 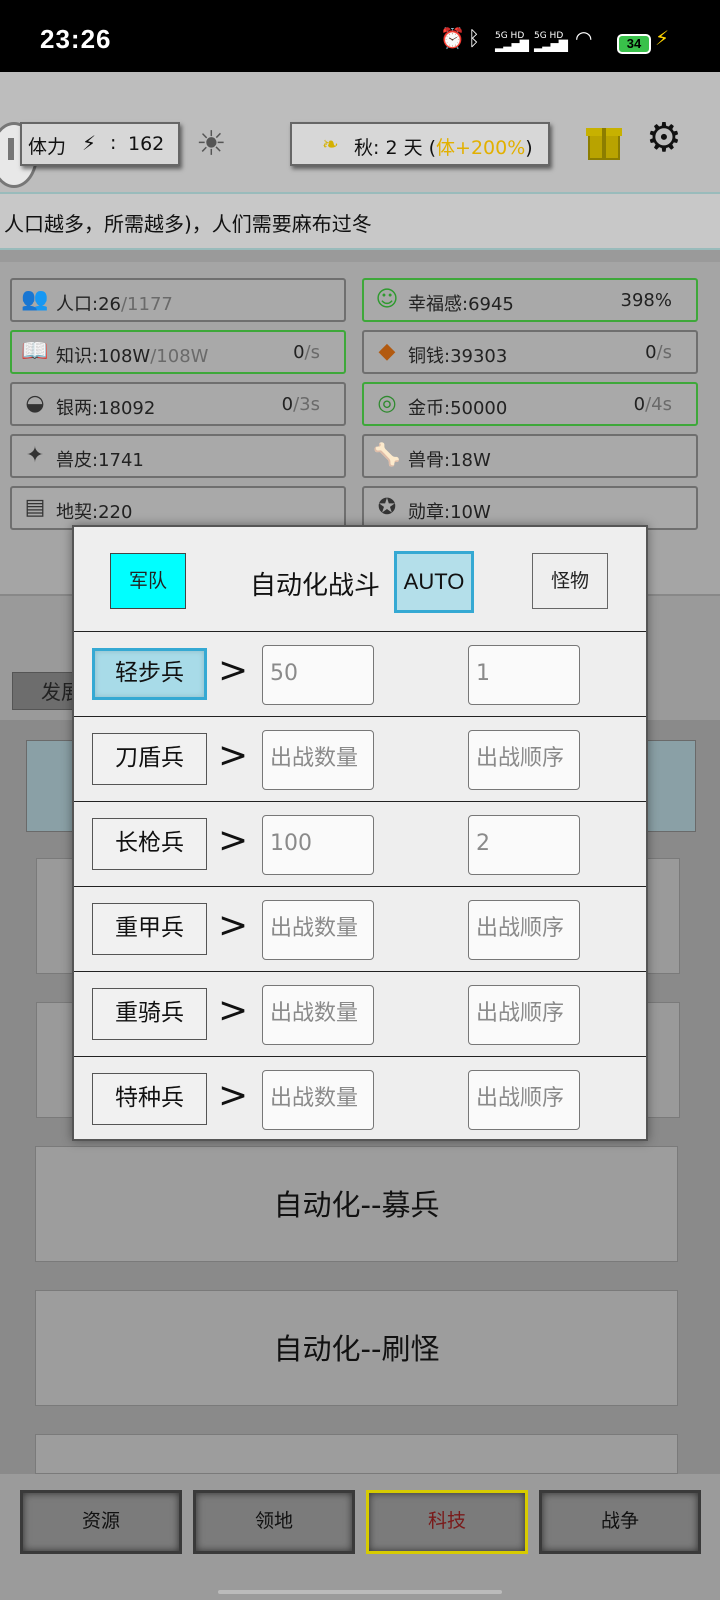 What do you see at coordinates (148, 581) in the screenshot?
I see `tab-army: 军队` at bounding box center [148, 581].